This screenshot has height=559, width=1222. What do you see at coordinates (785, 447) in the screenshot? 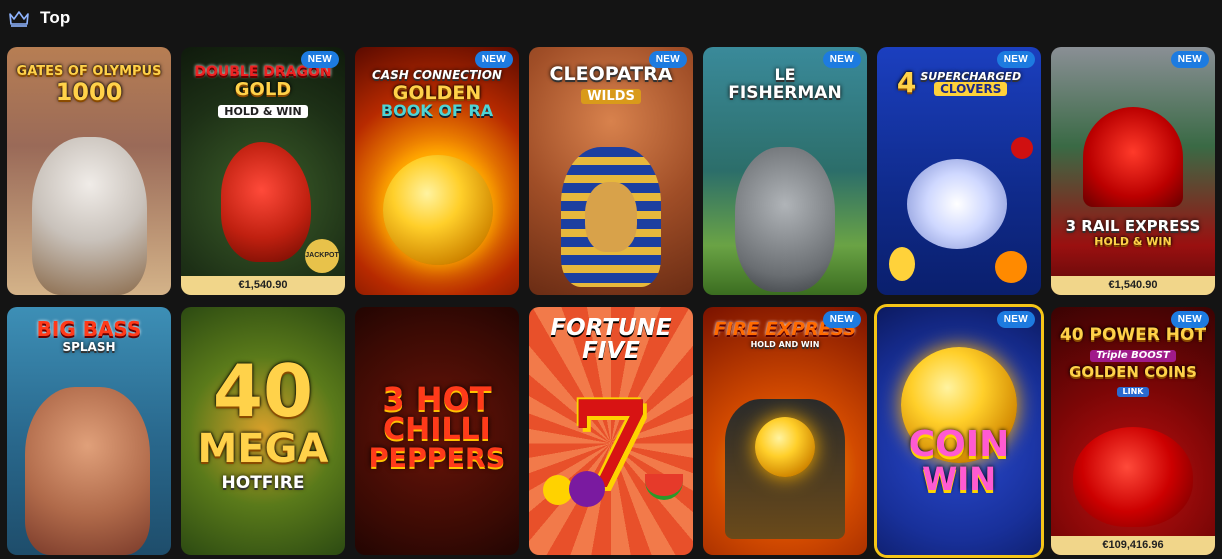
I see `train-headlight-icon` at bounding box center [785, 447].